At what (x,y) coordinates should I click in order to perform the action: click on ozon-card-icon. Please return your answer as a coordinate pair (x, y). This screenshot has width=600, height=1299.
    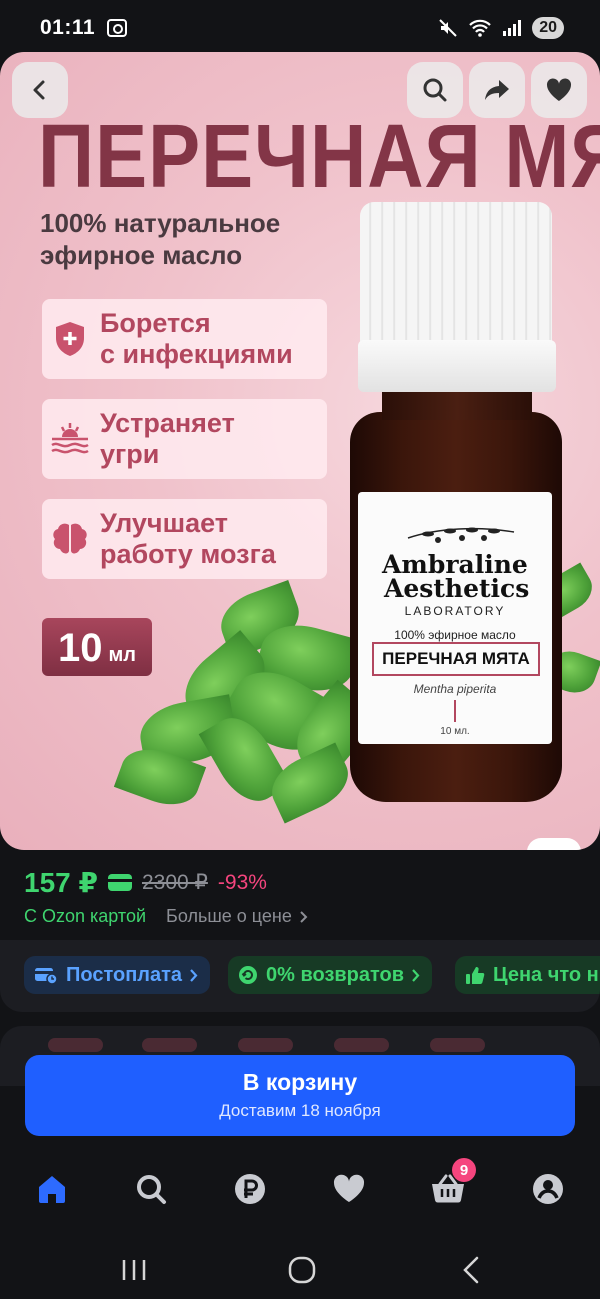
    Looking at the image, I should click on (119, 882).